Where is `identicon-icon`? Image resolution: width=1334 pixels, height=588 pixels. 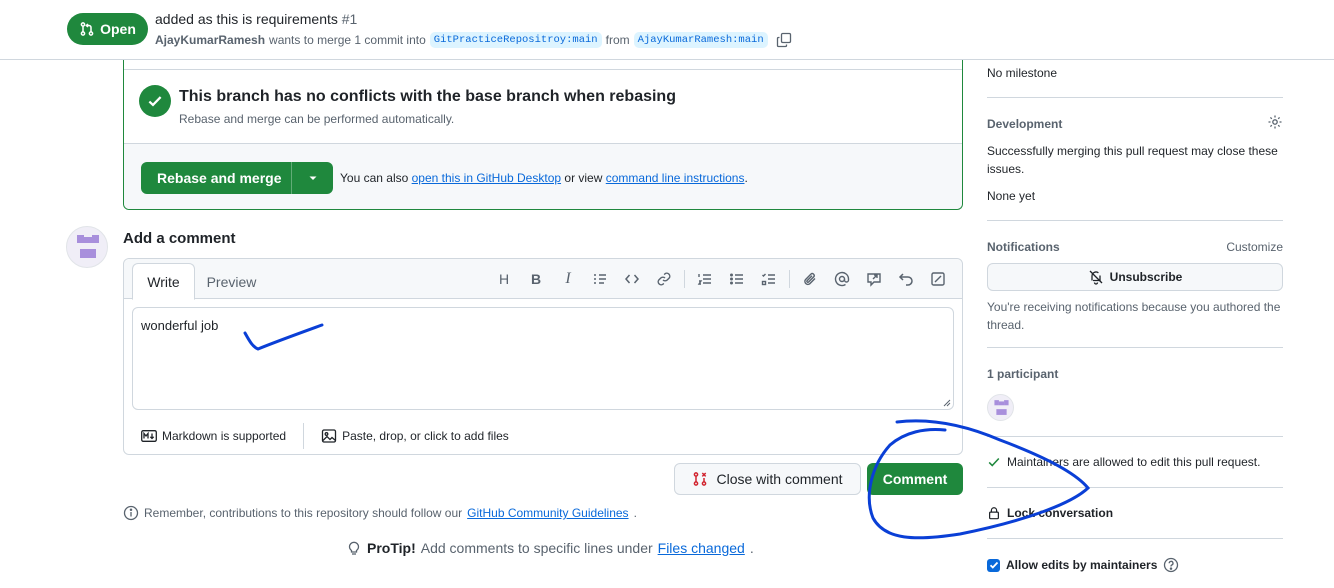
identicon-icon is located at coordinates (88, 246).